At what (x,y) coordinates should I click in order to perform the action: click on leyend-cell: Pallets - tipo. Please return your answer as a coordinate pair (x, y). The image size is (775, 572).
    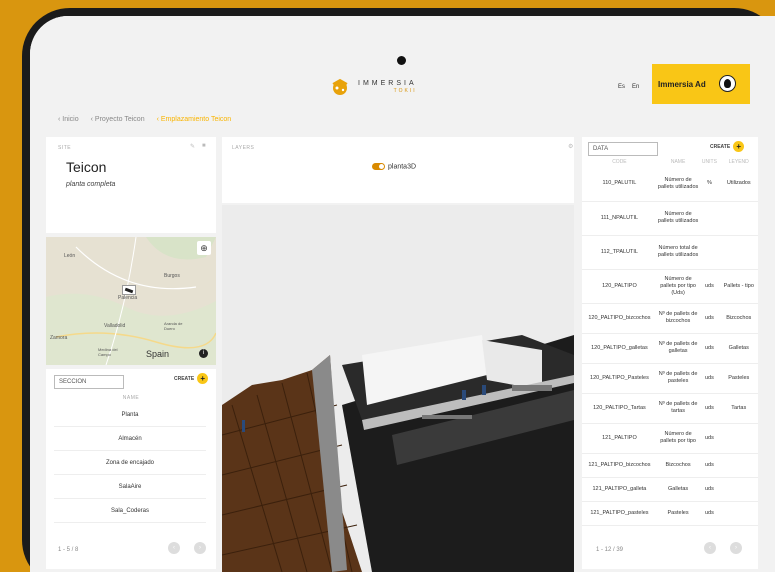
    Looking at the image, I should click on (738, 286).